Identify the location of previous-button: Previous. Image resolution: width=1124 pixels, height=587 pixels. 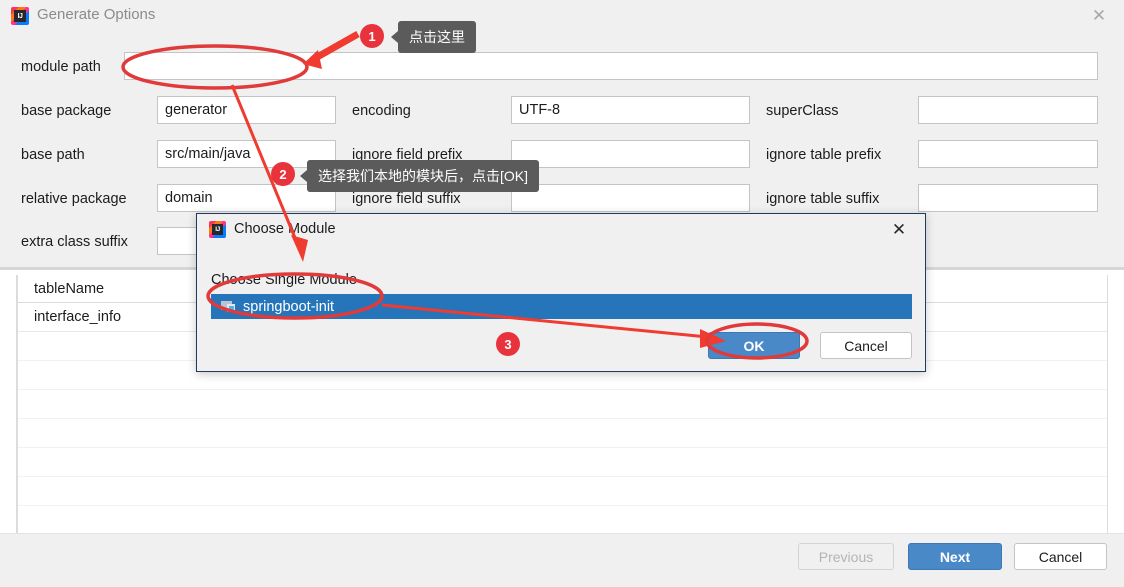
(846, 556).